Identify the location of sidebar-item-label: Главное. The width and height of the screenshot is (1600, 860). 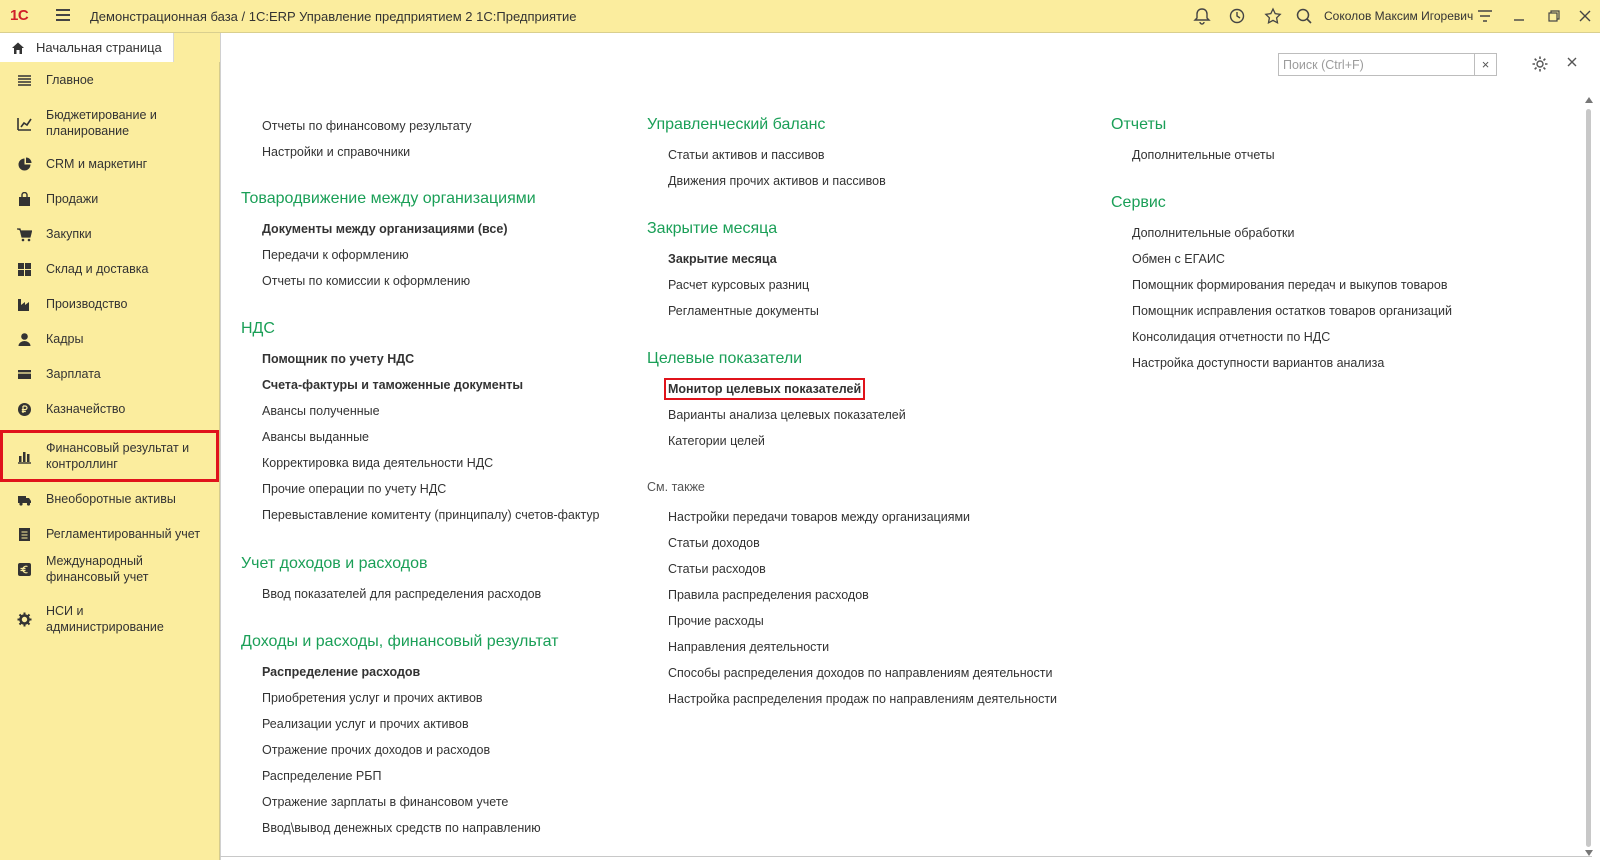
(70, 80).